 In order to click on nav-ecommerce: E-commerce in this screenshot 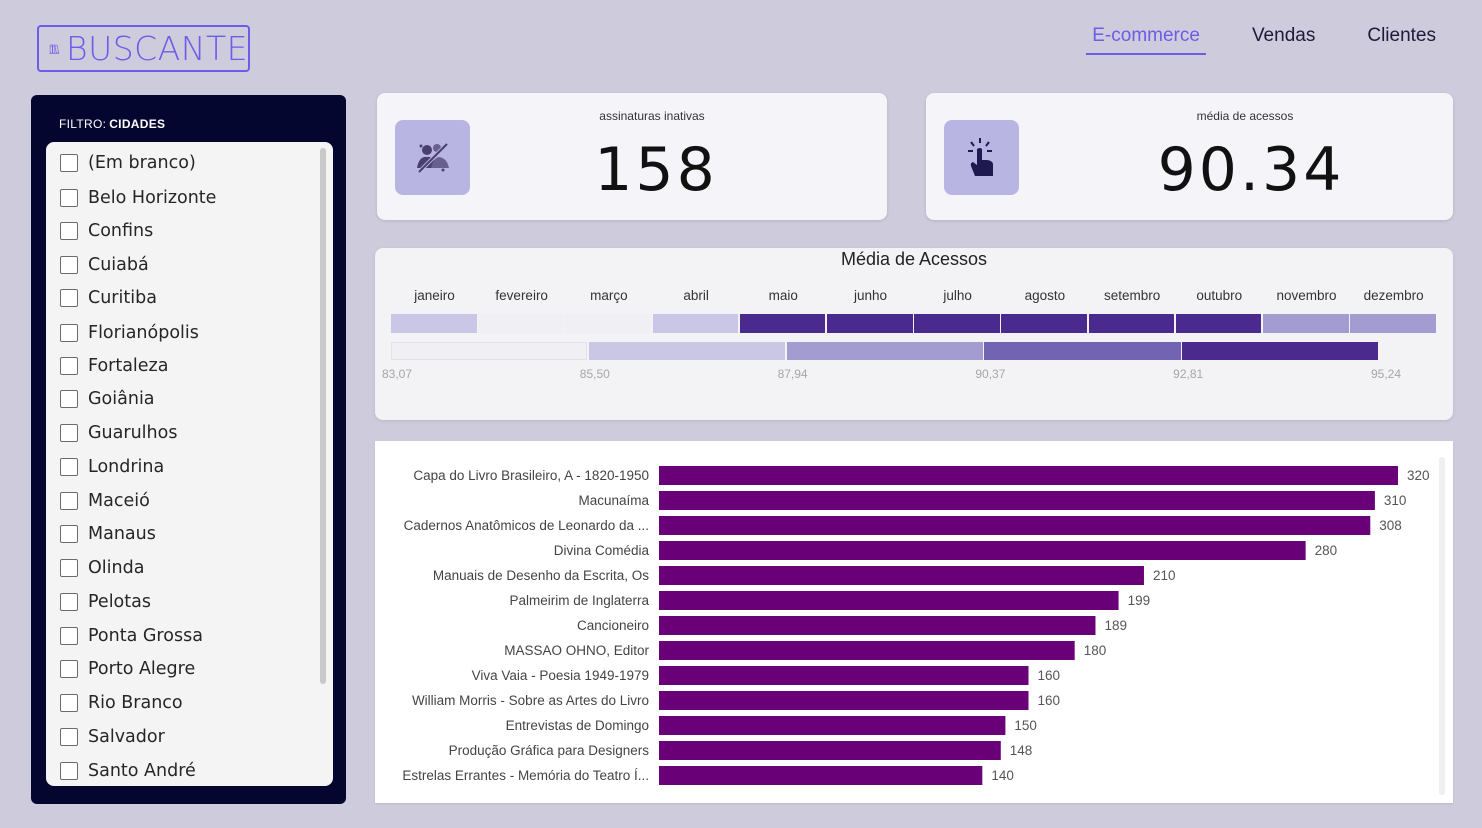, I will do `click(1146, 40)`.